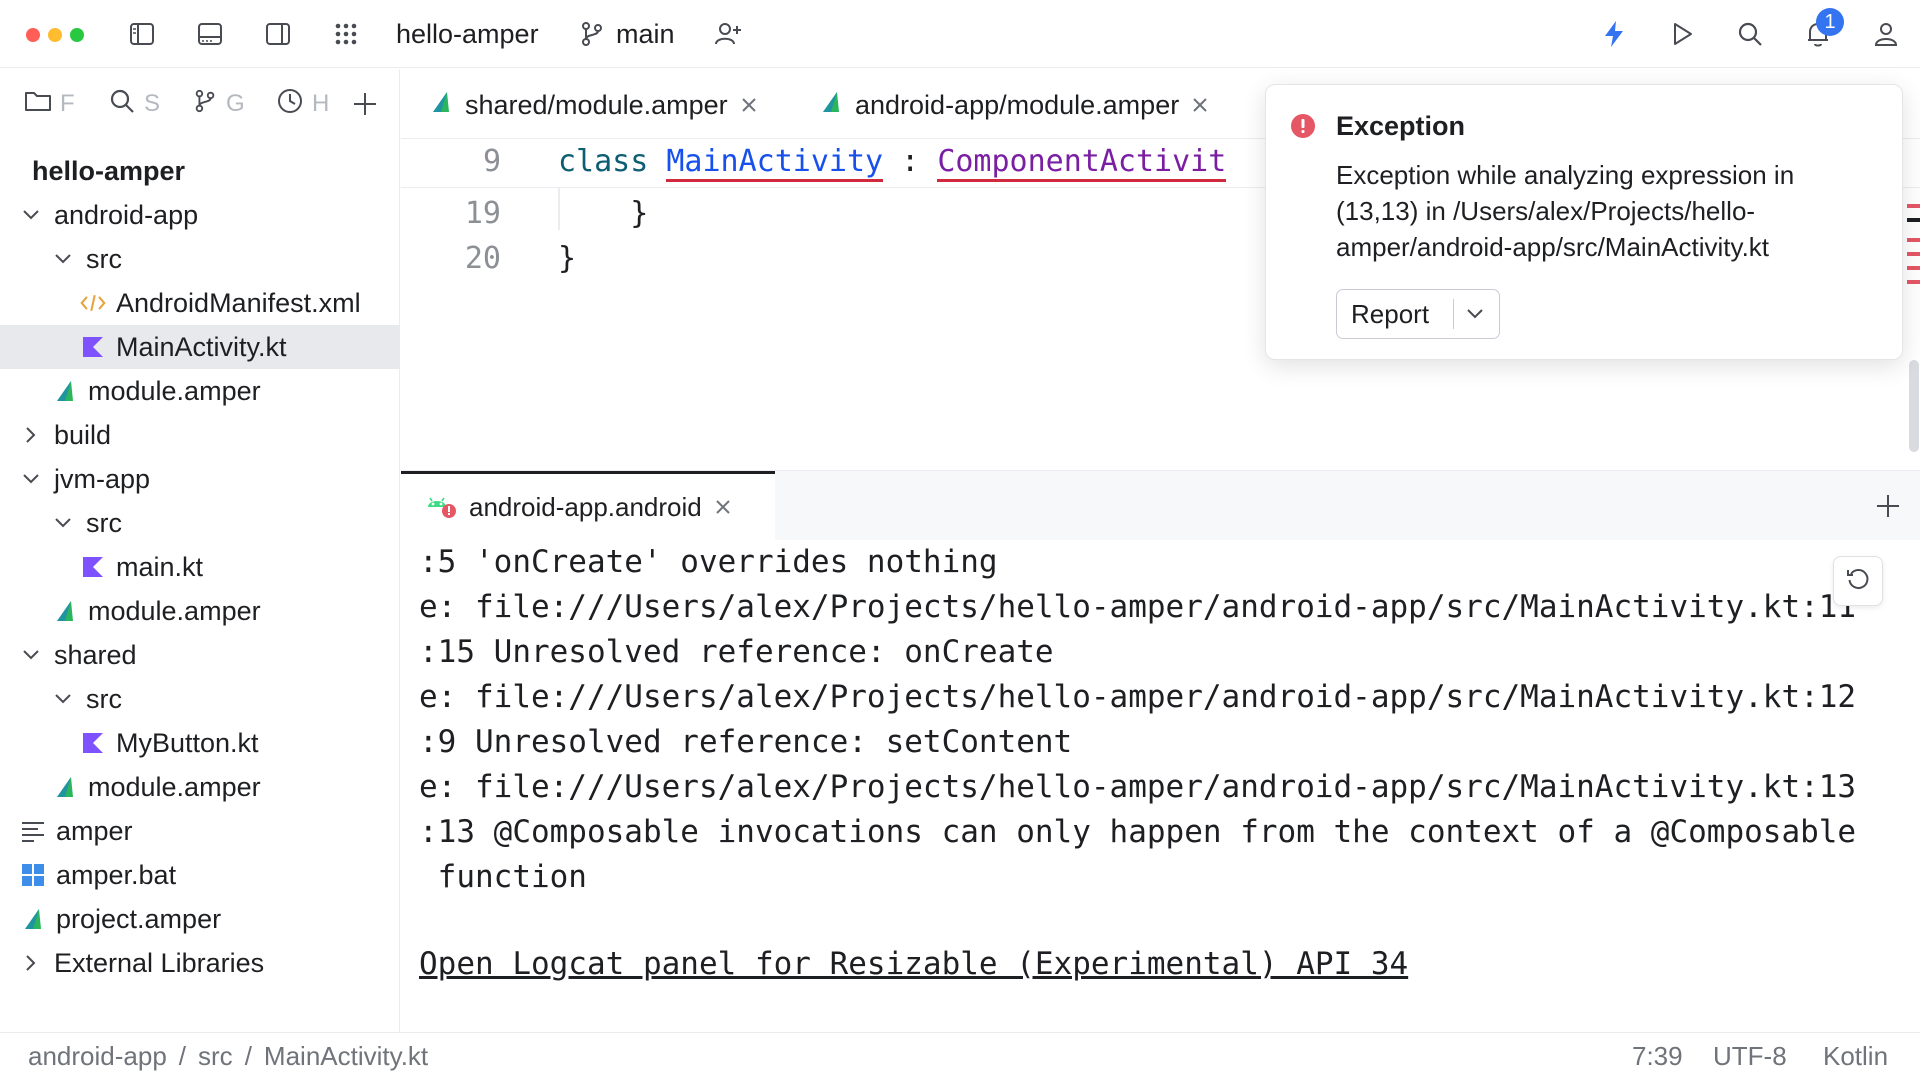 The image size is (1920, 1080). What do you see at coordinates (238, 302) in the screenshot?
I see `tree-item-label: AndroidManifest.xml` at bounding box center [238, 302].